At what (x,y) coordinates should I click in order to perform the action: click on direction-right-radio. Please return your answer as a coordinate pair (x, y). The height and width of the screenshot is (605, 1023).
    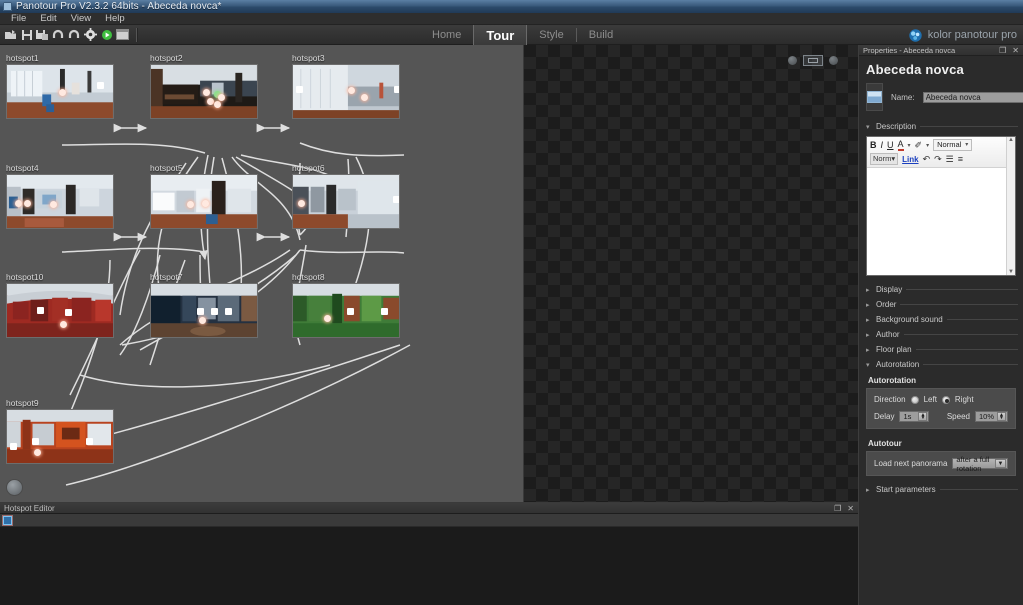
    Looking at the image, I should click on (945, 399).